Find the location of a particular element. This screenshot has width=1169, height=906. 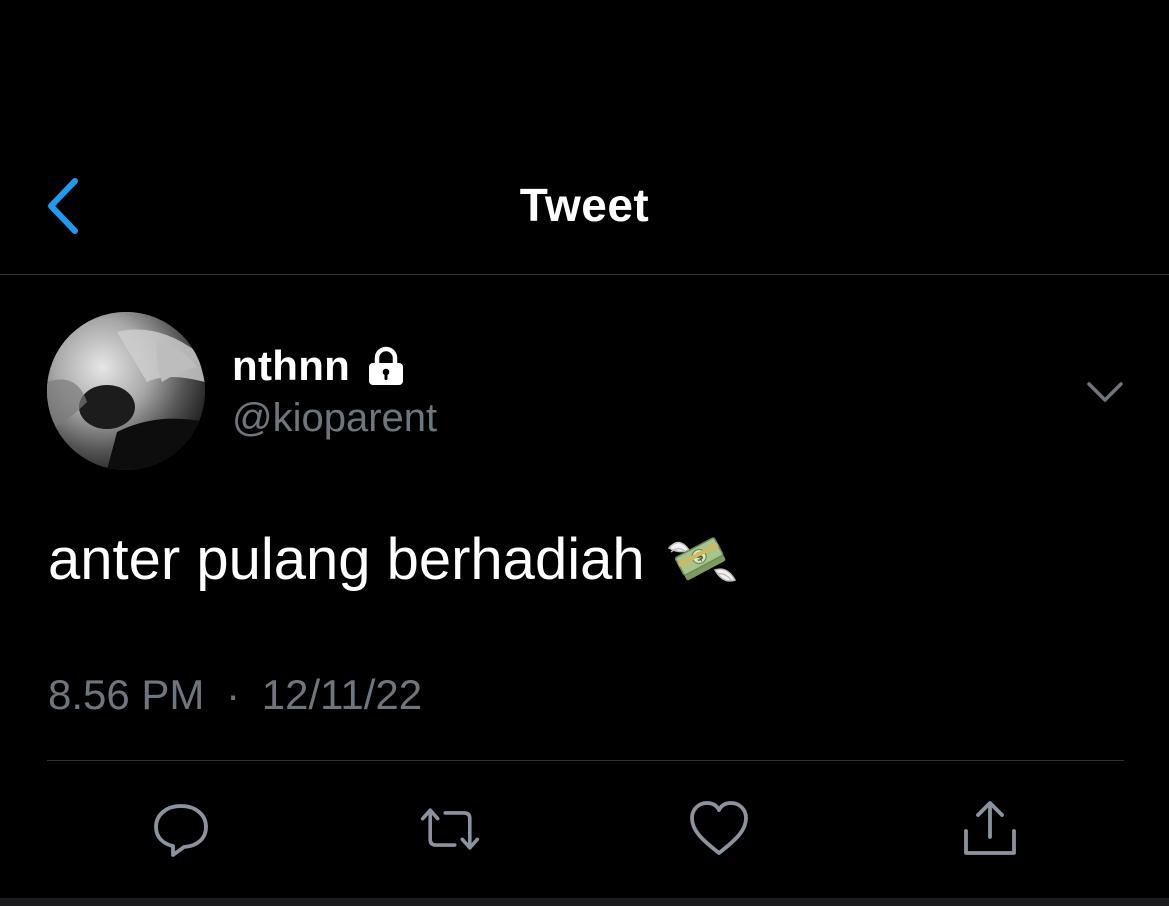

reply-button is located at coordinates (181, 829).